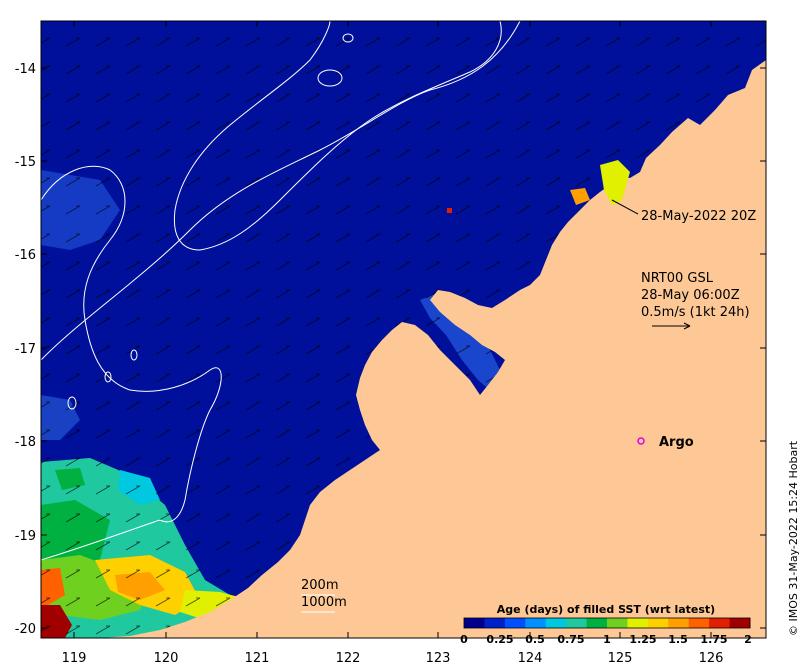 Image resolution: width=810 pixels, height=672 pixels. What do you see at coordinates (678, 639) in the screenshot?
I see `colorbar-tick-label: 1.5` at bounding box center [678, 639].